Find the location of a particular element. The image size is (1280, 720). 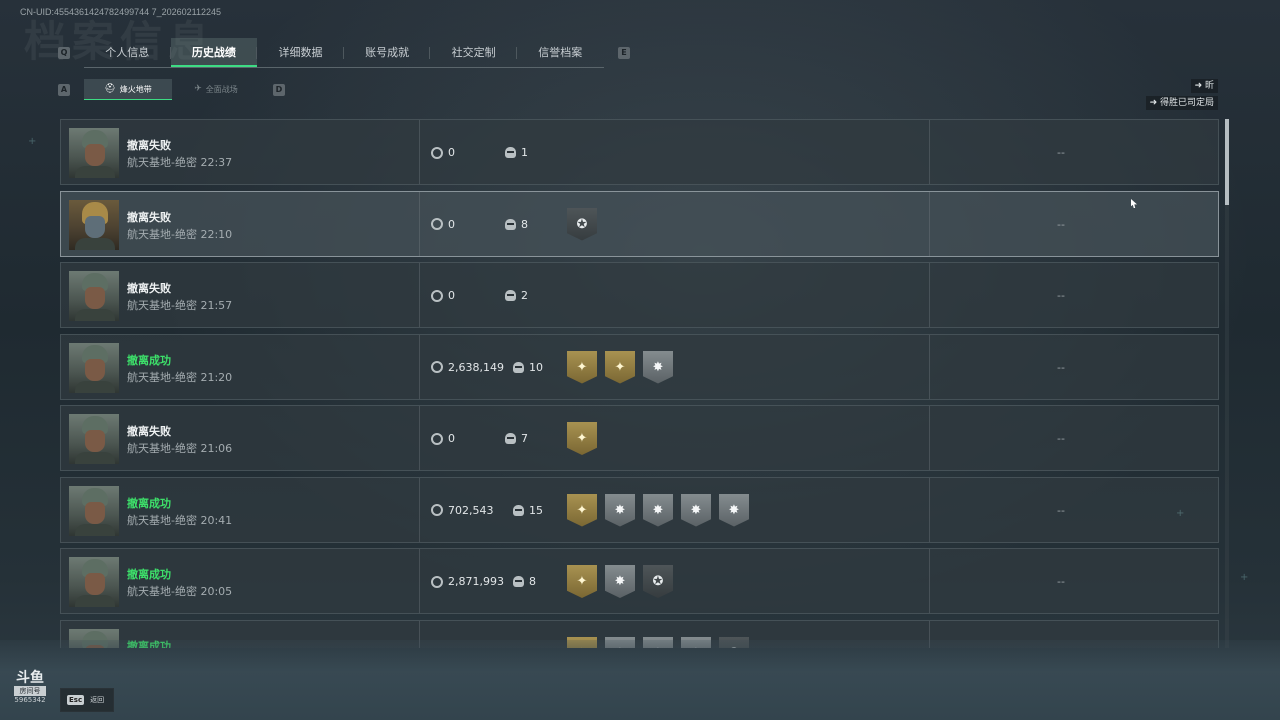

loot-value: 2,871,993 is located at coordinates (467, 581).